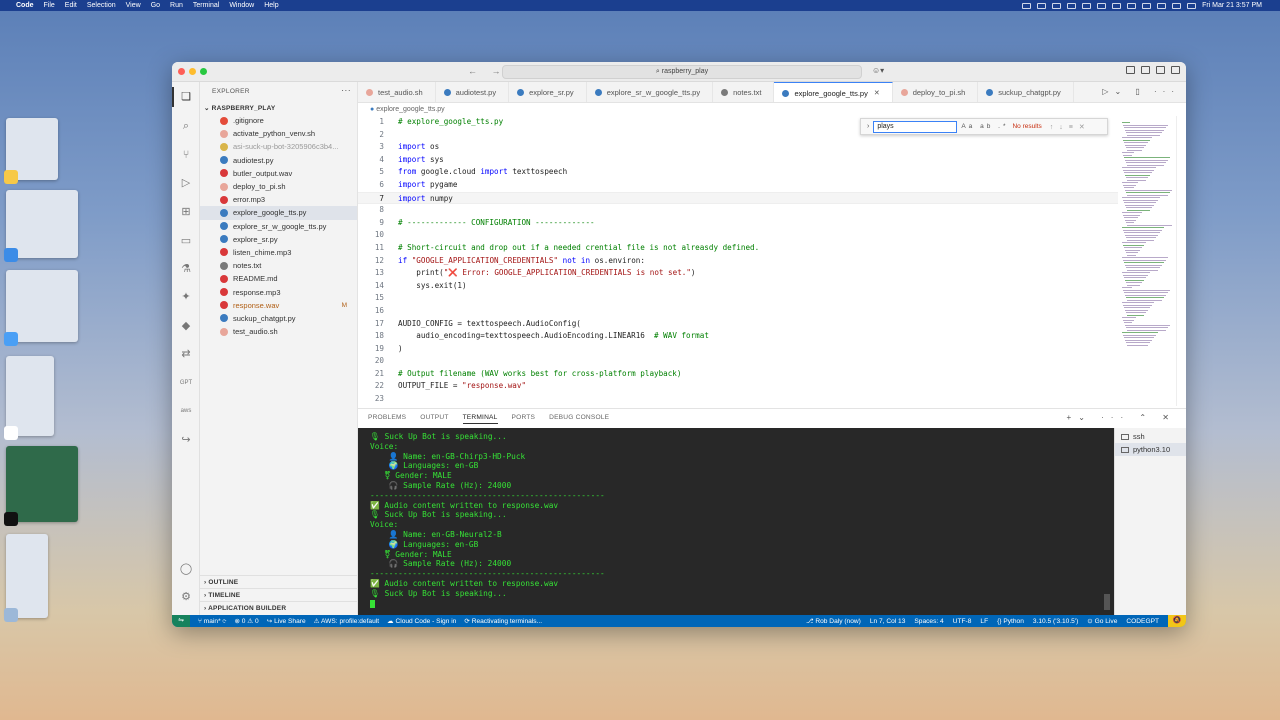  I want to click on find-navigation-icon: ↑↓≡✕, so click(1070, 127).